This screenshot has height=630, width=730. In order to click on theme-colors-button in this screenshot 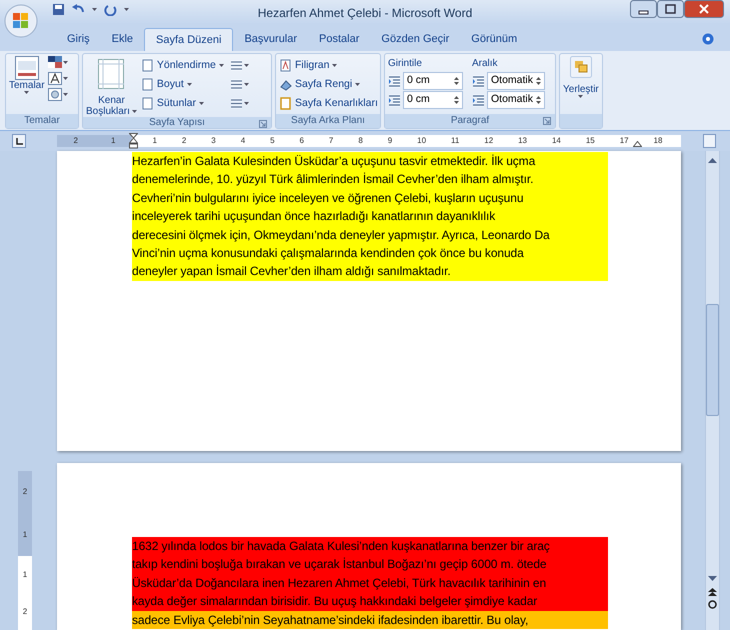, I will do `click(58, 62)`.